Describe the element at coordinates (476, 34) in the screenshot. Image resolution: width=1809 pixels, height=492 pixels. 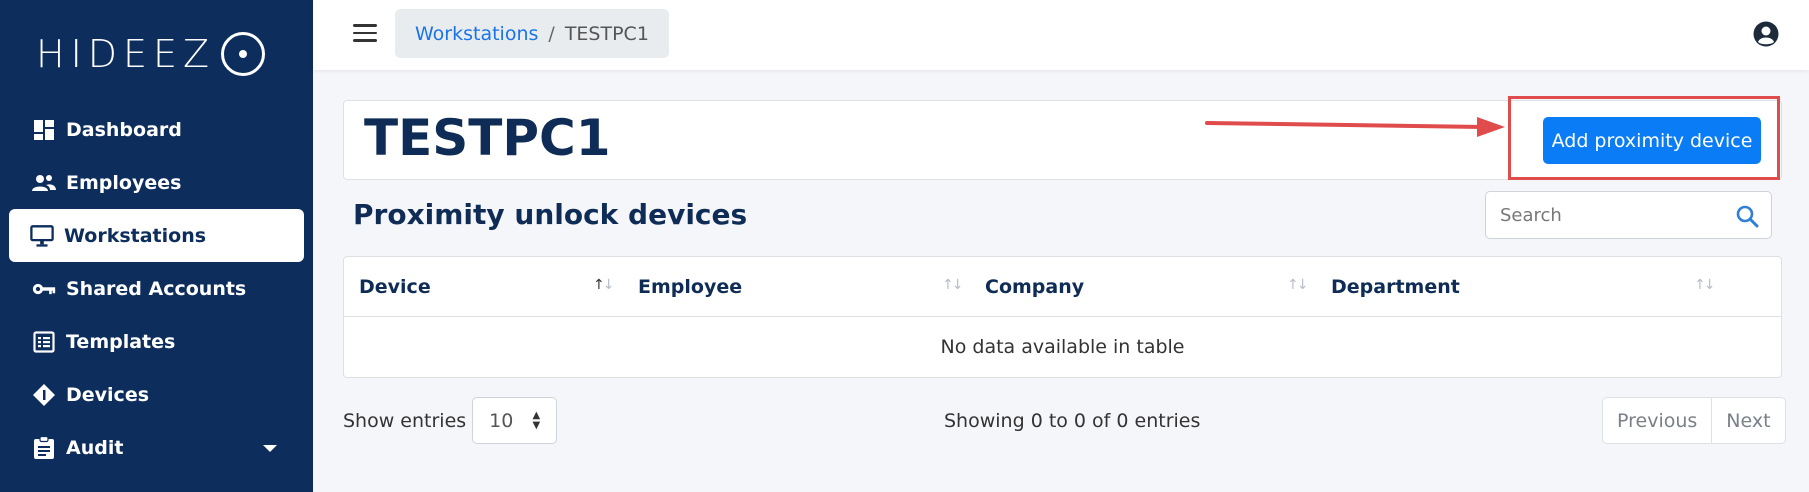
I see `breadcrumb-link-workstations: Workstations` at that location.